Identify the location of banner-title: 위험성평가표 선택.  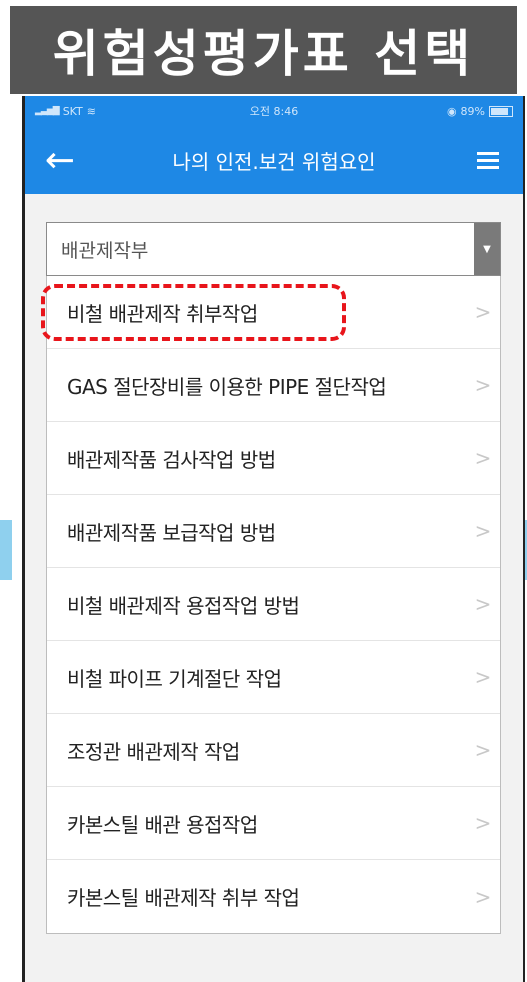
(263, 50).